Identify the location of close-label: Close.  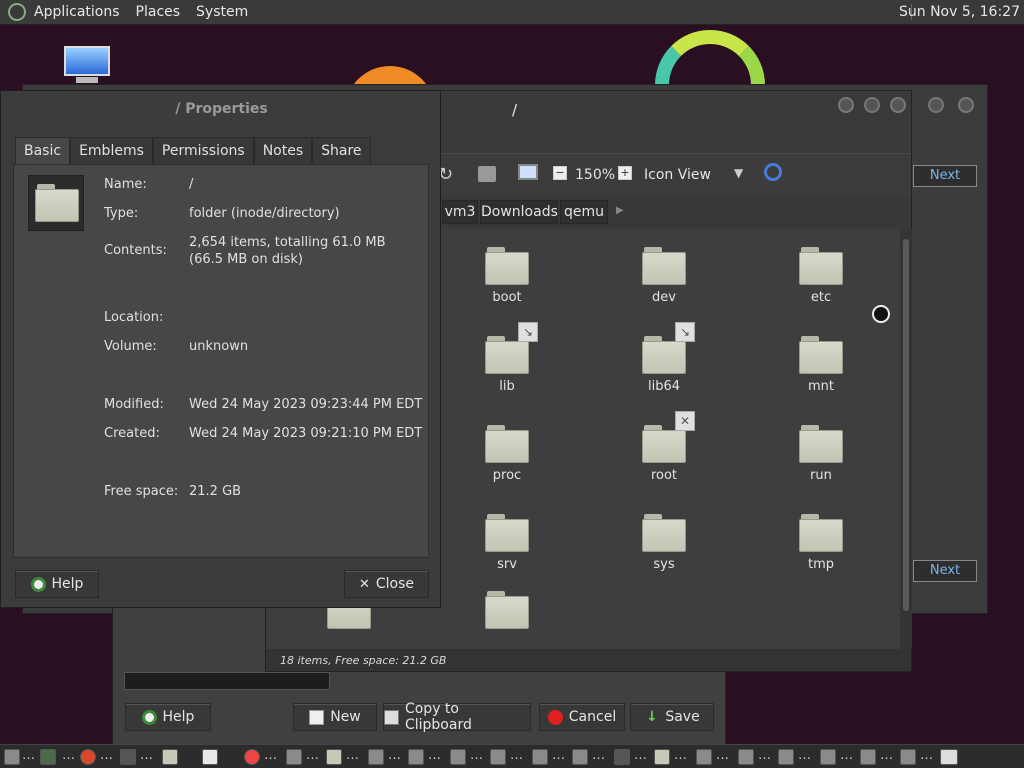
(395, 584).